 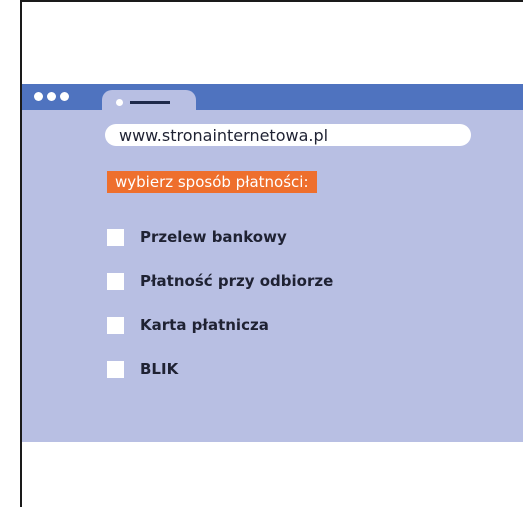 What do you see at coordinates (220, 369) in the screenshot?
I see `payment-option-blik: BLIK` at bounding box center [220, 369].